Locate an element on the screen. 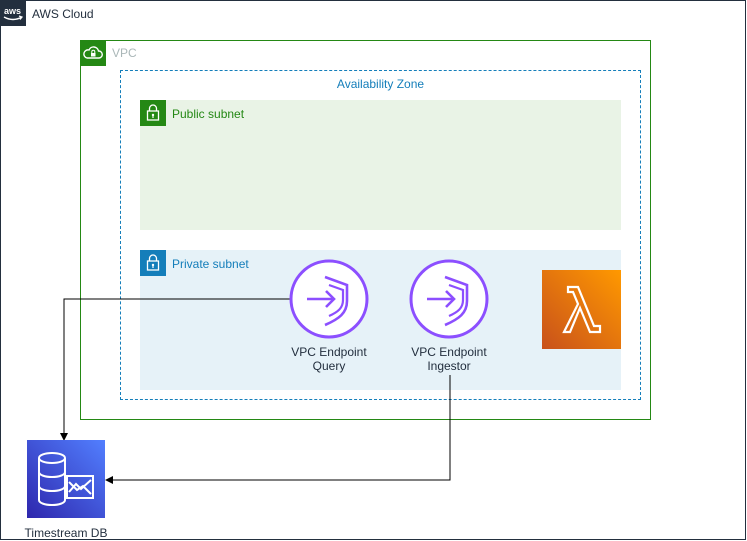 This screenshot has height=541, width=747. timestream-label: Timestream DB is located at coordinates (66, 533).